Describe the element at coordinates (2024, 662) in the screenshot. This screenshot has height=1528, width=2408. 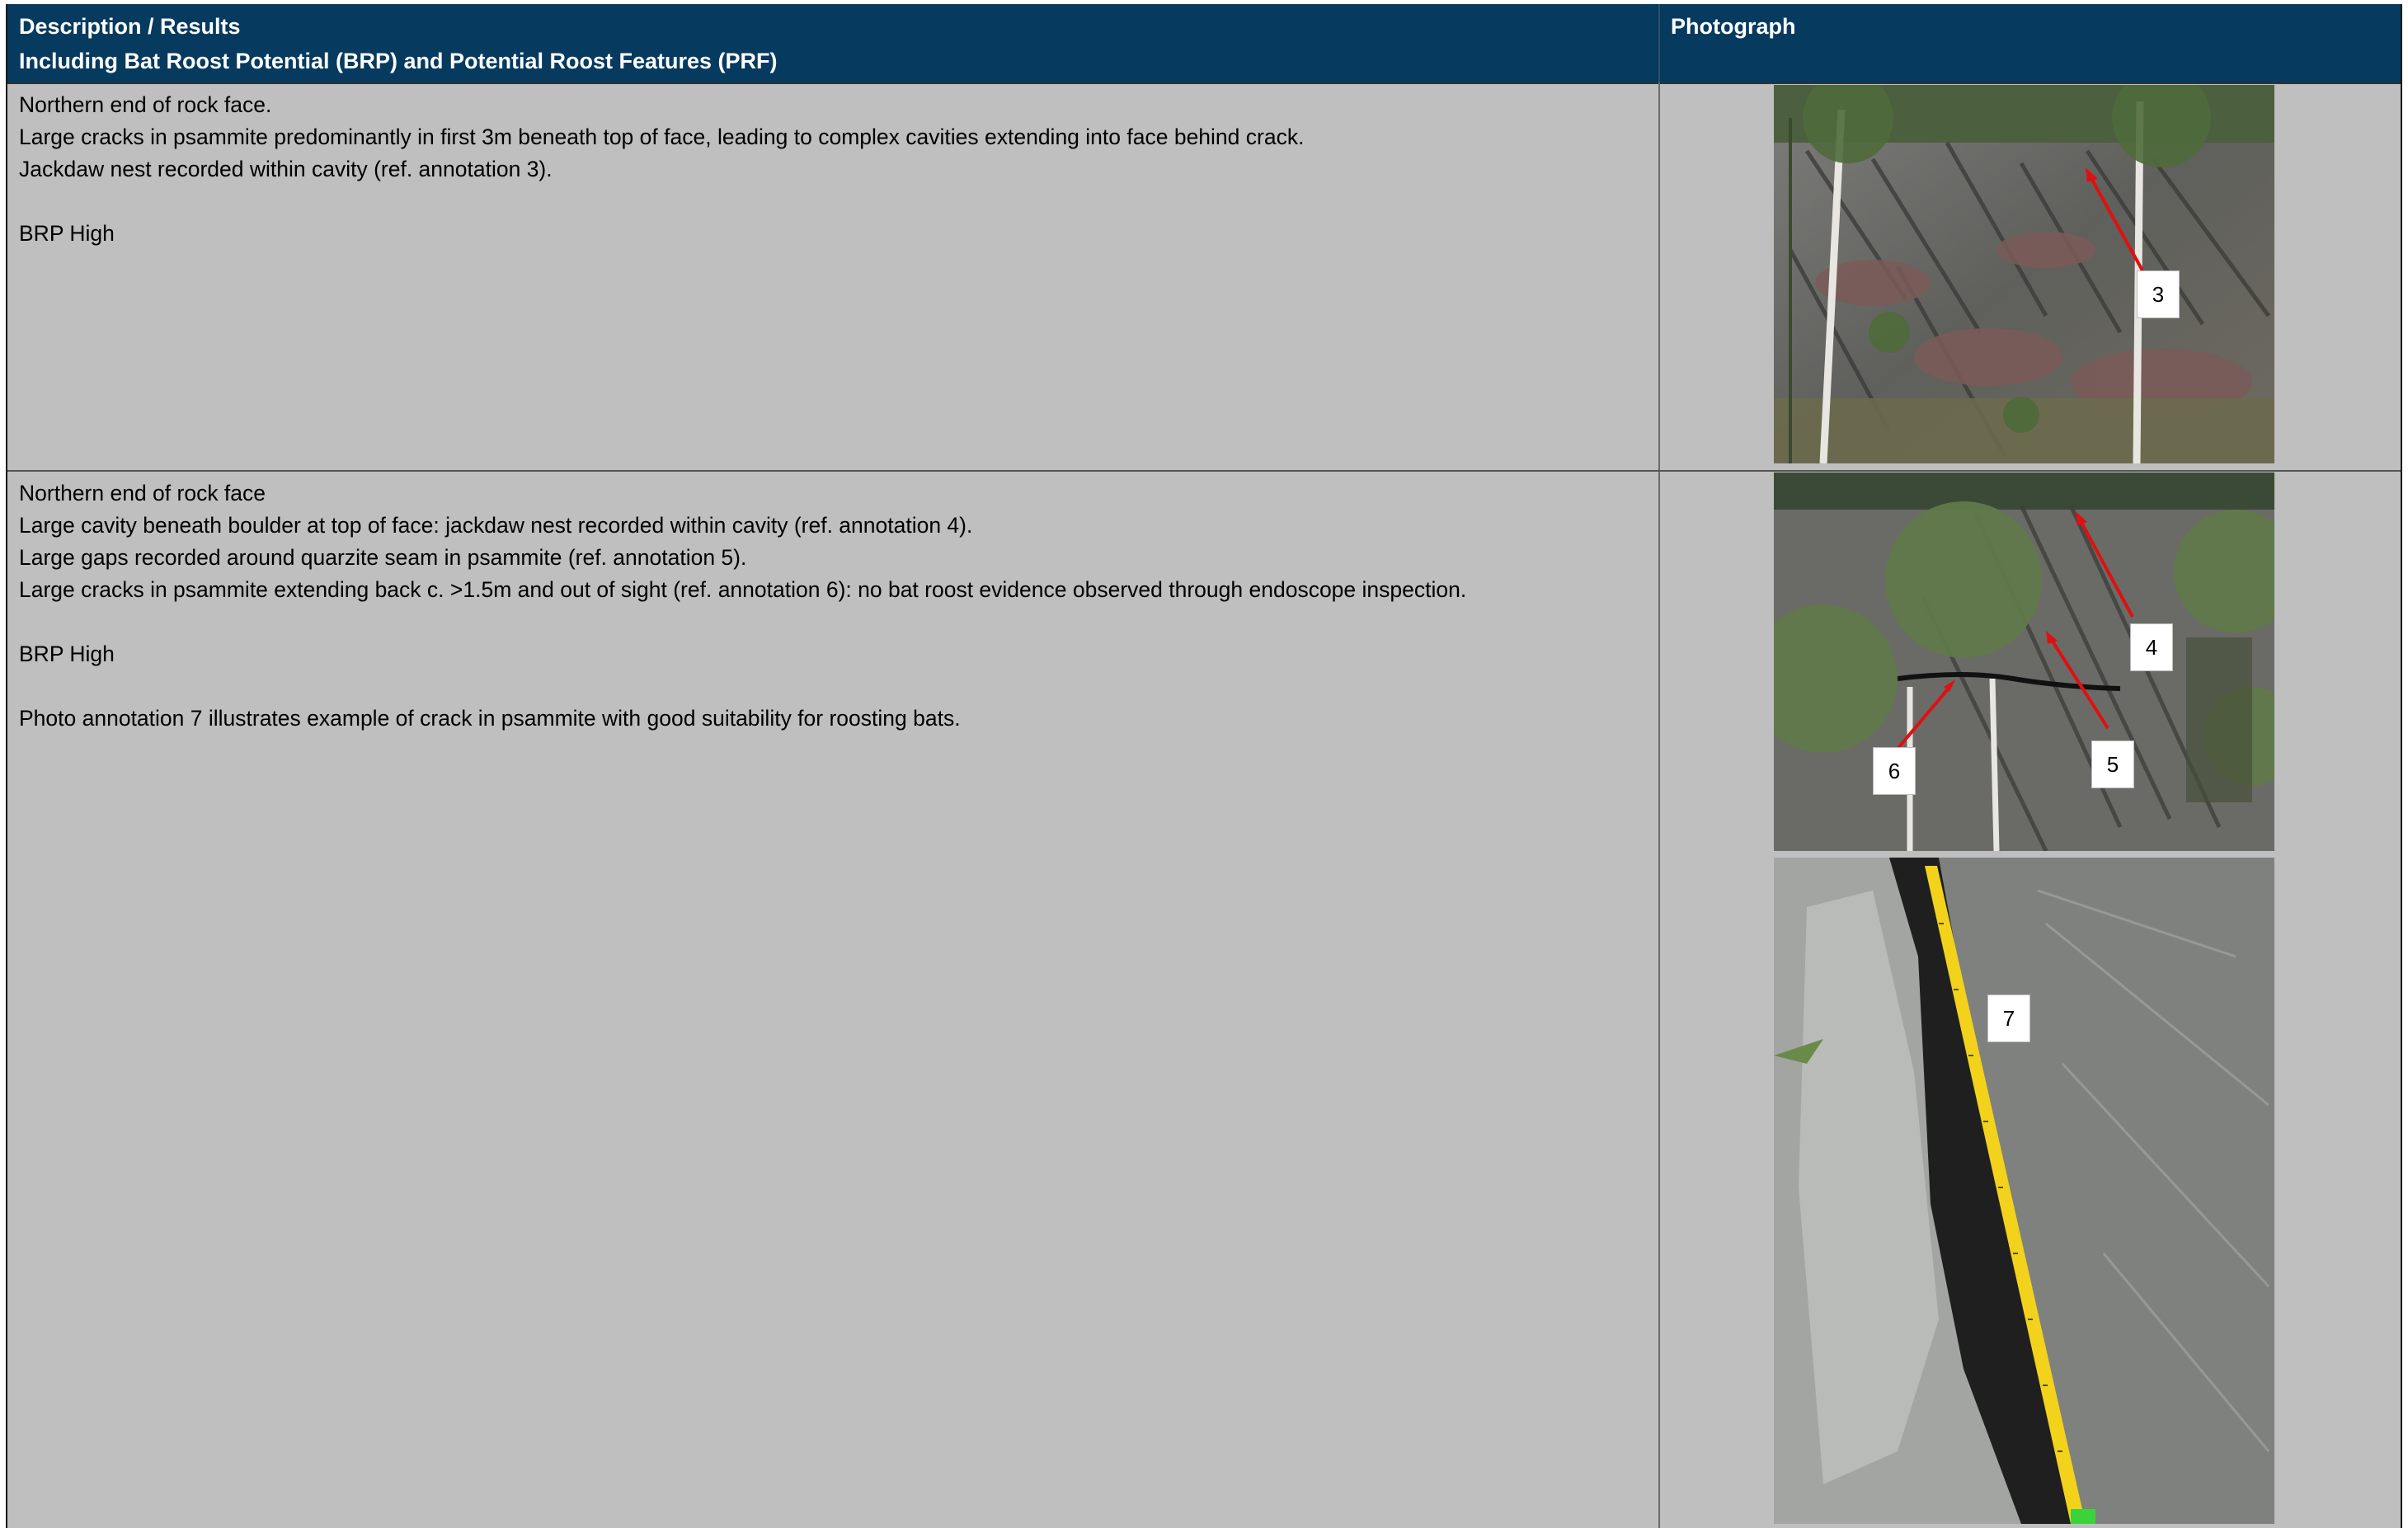
I see `rock-face-photo-2: 4 5 6` at that location.